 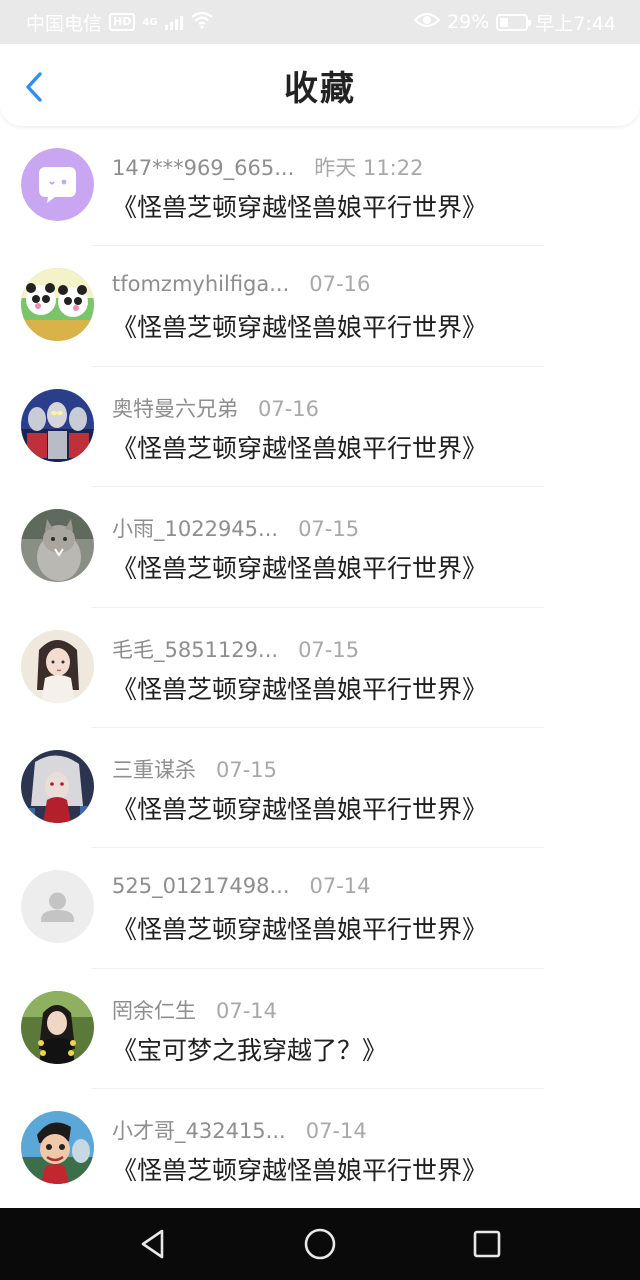 I want to click on girl-photo-avatar, so click(x=57, y=1027).